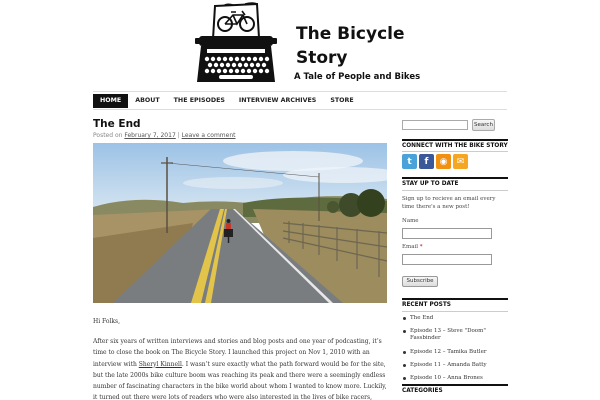  I want to click on social-icons: t f ◉ ✉, so click(435, 161).